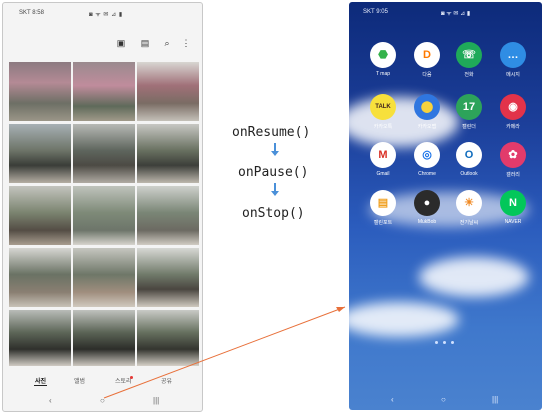 The width and height of the screenshot is (546, 414). I want to click on transition-arrow-line, so click(224, 352).